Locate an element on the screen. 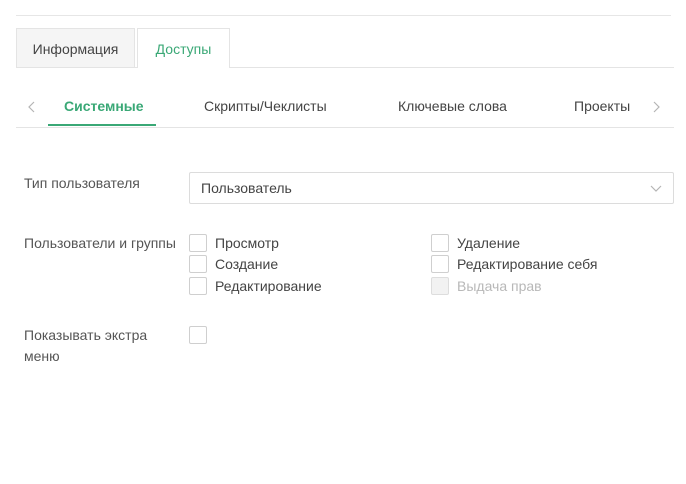 This screenshot has width=686, height=484. user-type-value: Пользователь is located at coordinates (246, 188).